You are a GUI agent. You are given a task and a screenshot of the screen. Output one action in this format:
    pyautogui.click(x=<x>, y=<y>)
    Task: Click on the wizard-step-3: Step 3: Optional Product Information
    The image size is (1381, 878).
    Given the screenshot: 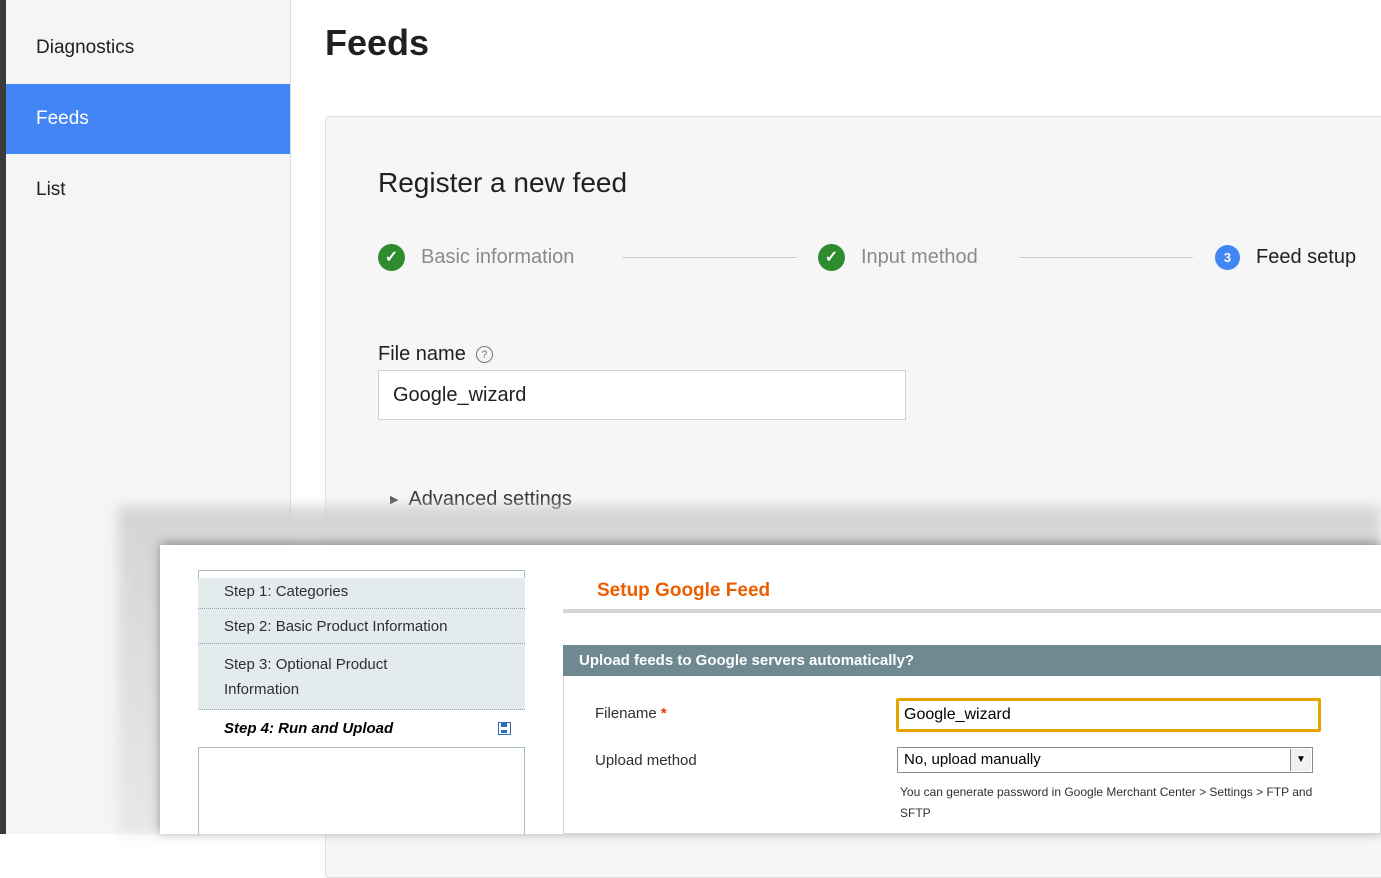 What is the action you would take?
    pyautogui.click(x=361, y=677)
    